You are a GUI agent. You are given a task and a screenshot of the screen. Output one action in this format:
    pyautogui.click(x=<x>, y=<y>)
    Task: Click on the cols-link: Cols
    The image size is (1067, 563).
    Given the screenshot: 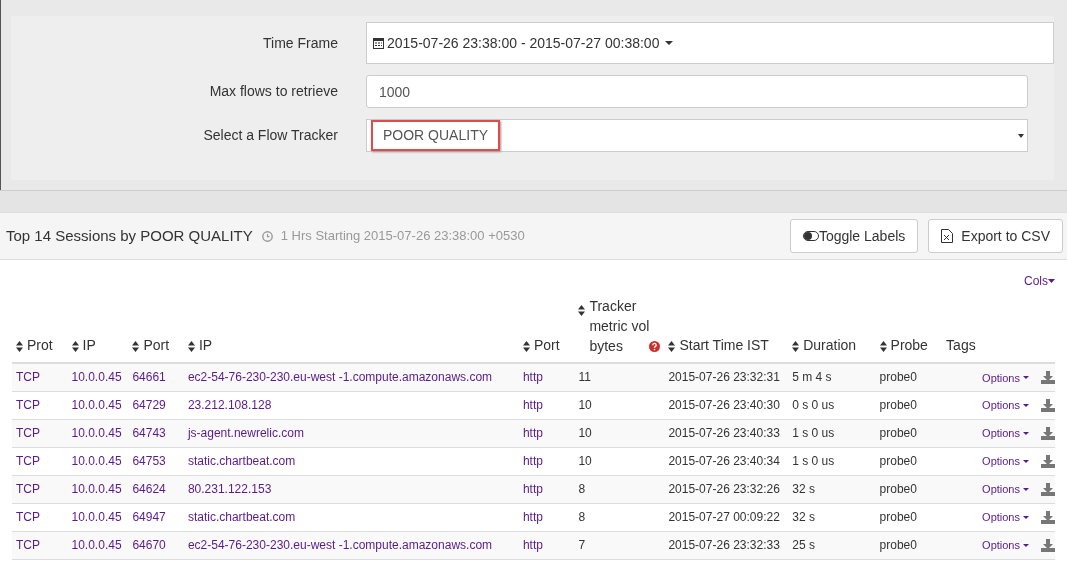 What is the action you would take?
    pyautogui.click(x=1039, y=281)
    